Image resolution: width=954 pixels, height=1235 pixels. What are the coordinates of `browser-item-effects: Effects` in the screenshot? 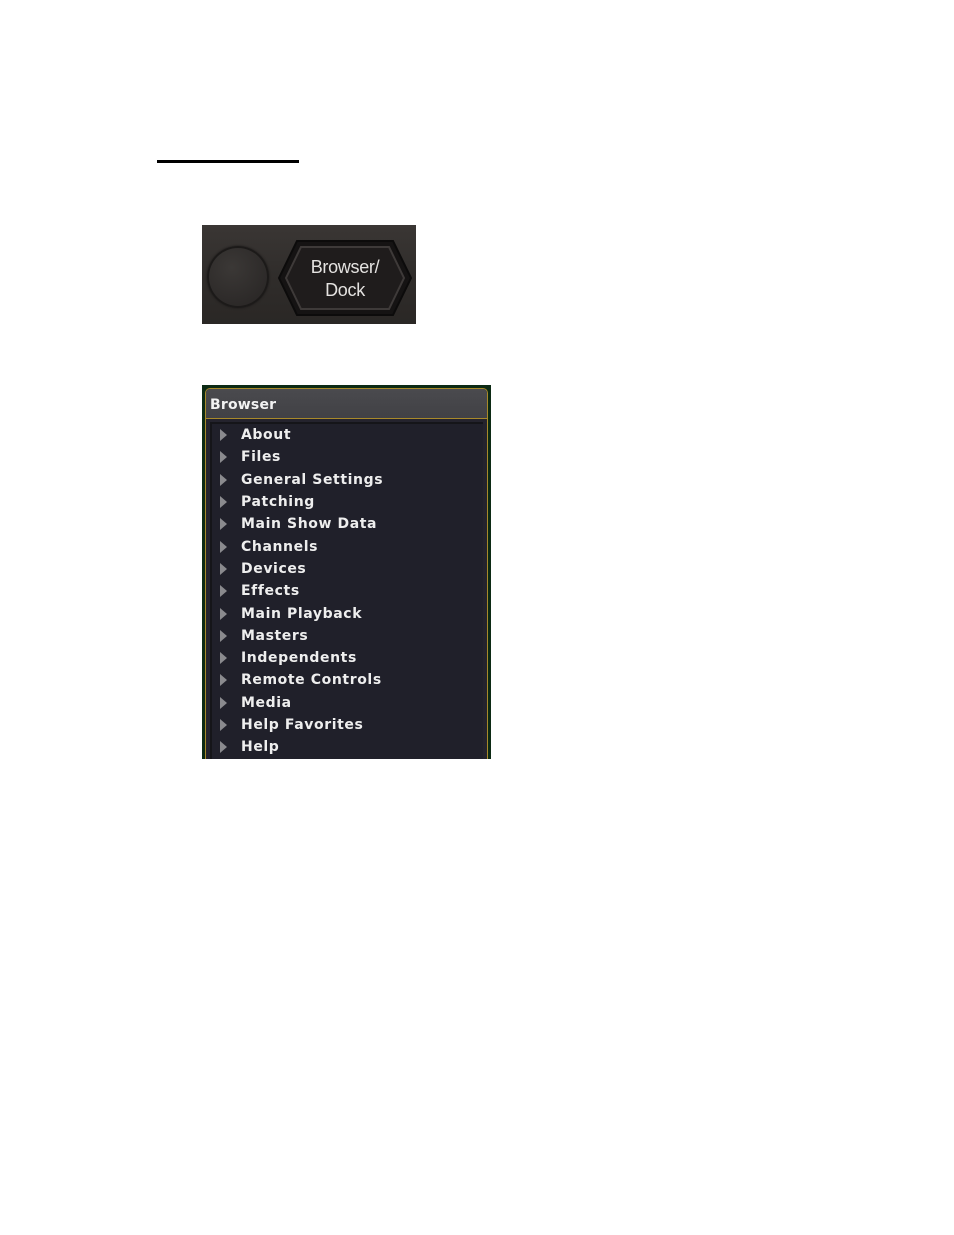 It's located at (347, 591).